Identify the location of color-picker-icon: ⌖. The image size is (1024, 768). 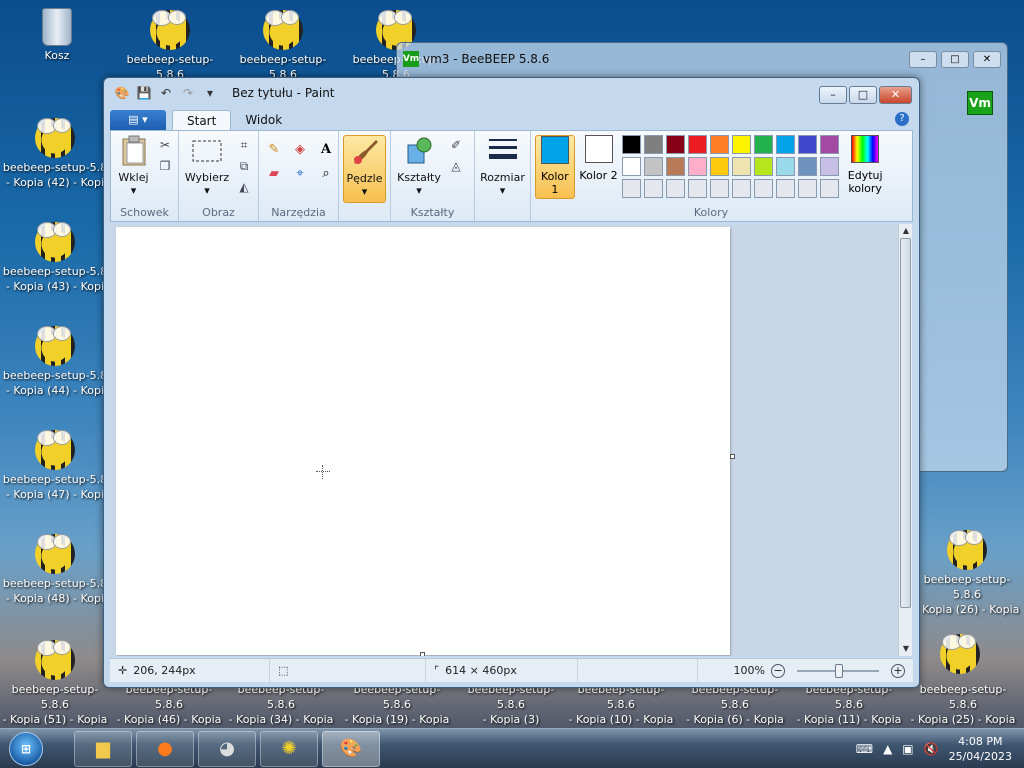
(300, 173).